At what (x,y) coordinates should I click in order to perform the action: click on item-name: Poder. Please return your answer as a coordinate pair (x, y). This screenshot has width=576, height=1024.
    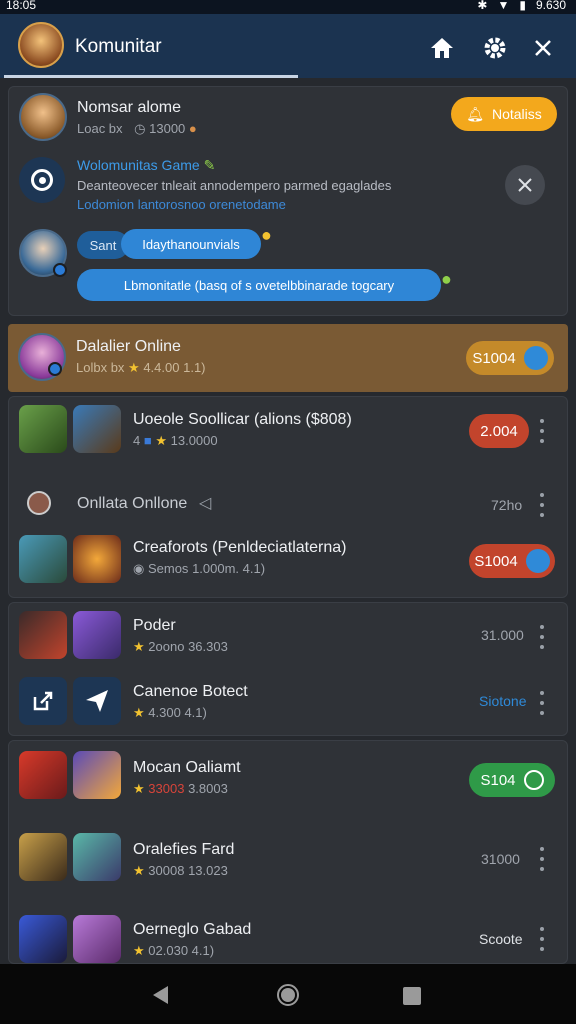
    Looking at the image, I should click on (154, 626).